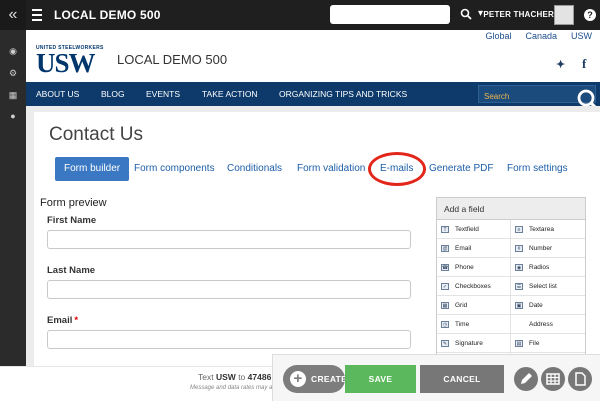  I want to click on usw-logo: UNITED STEELWORKERS USW, so click(72, 61).